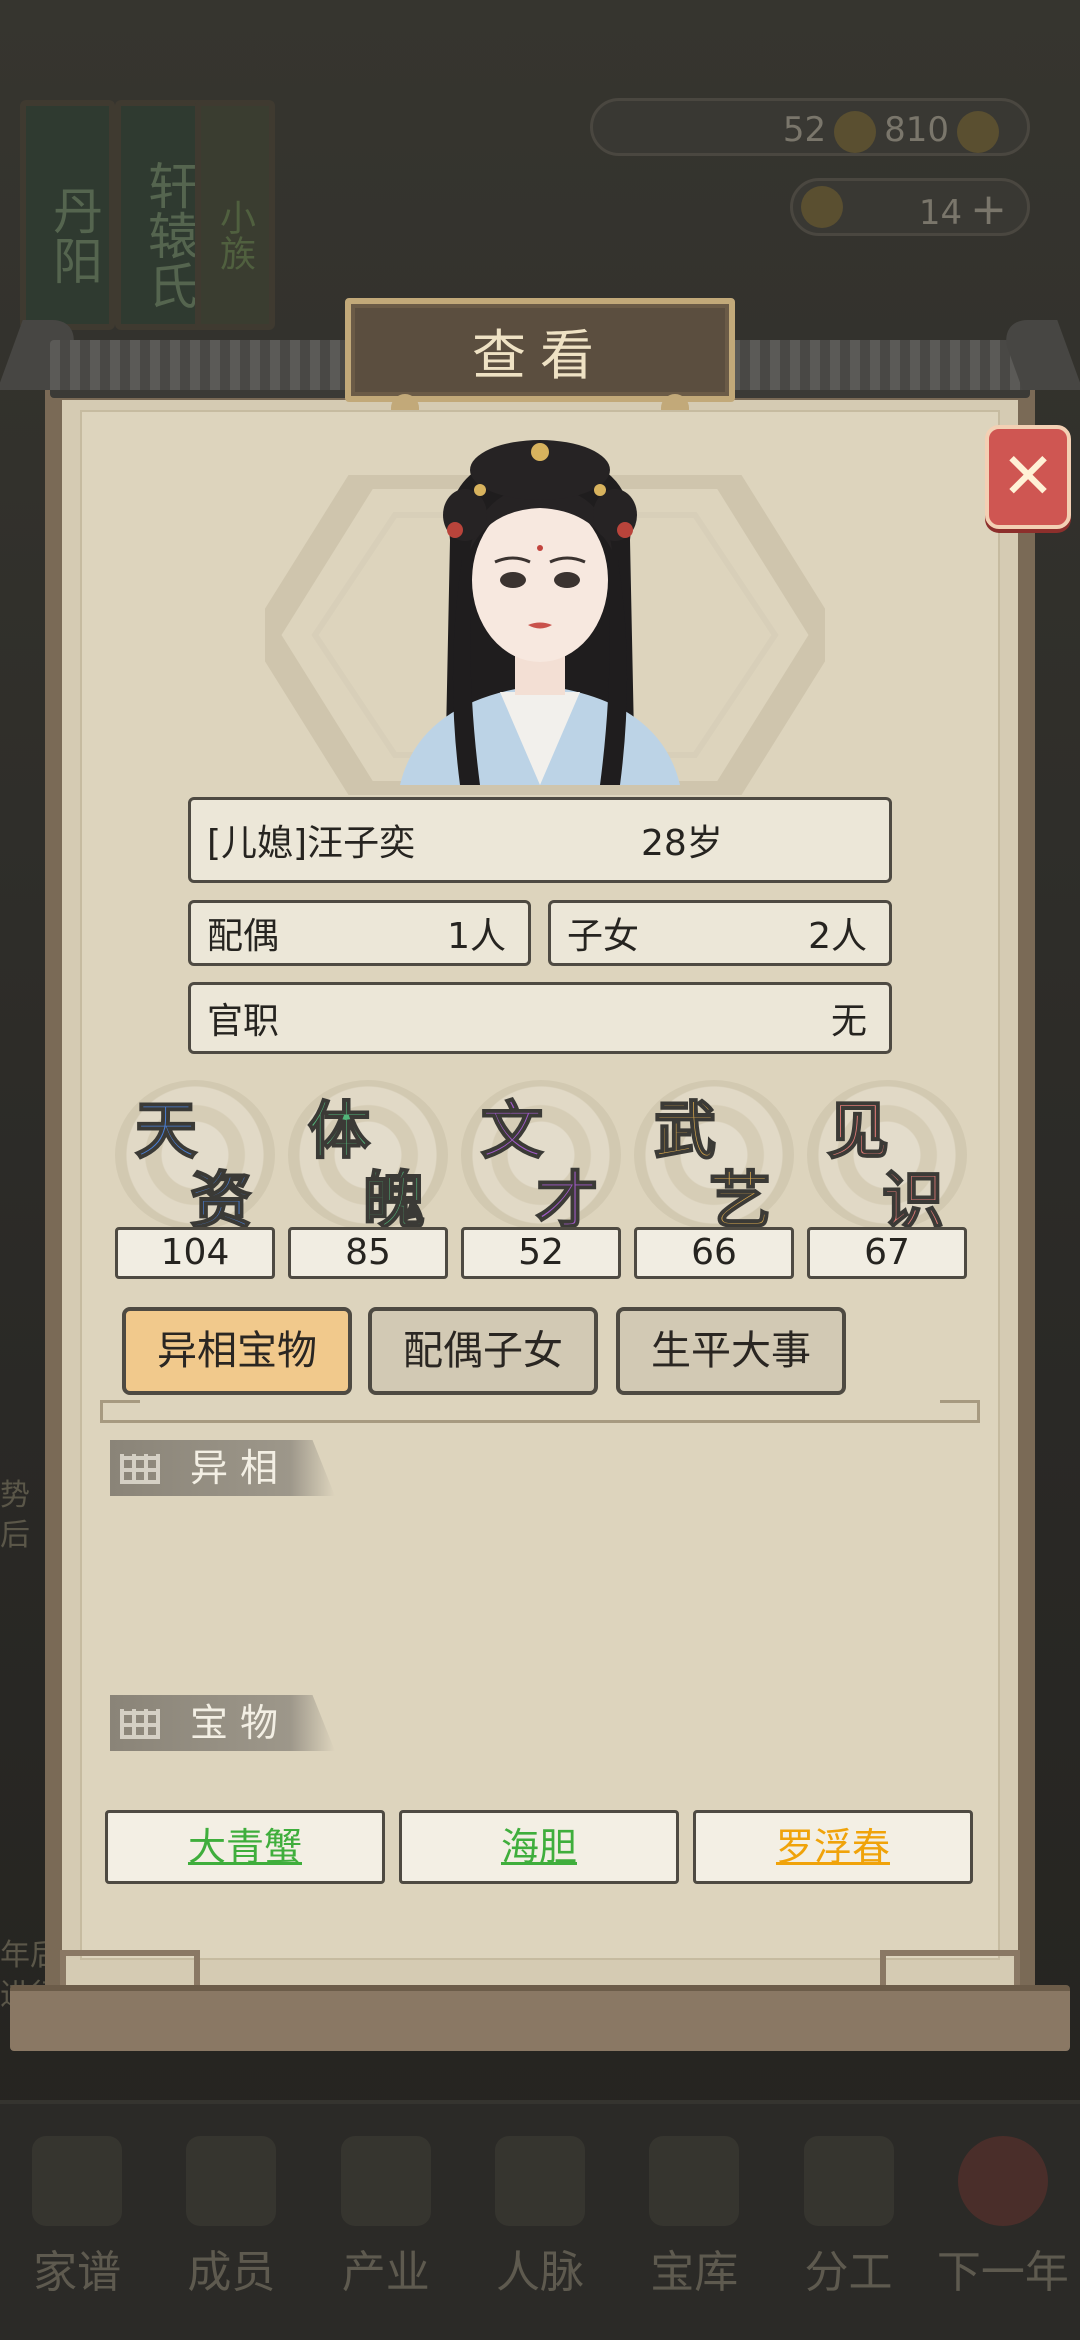  What do you see at coordinates (243, 1021) in the screenshot?
I see `office-label: 官职` at bounding box center [243, 1021].